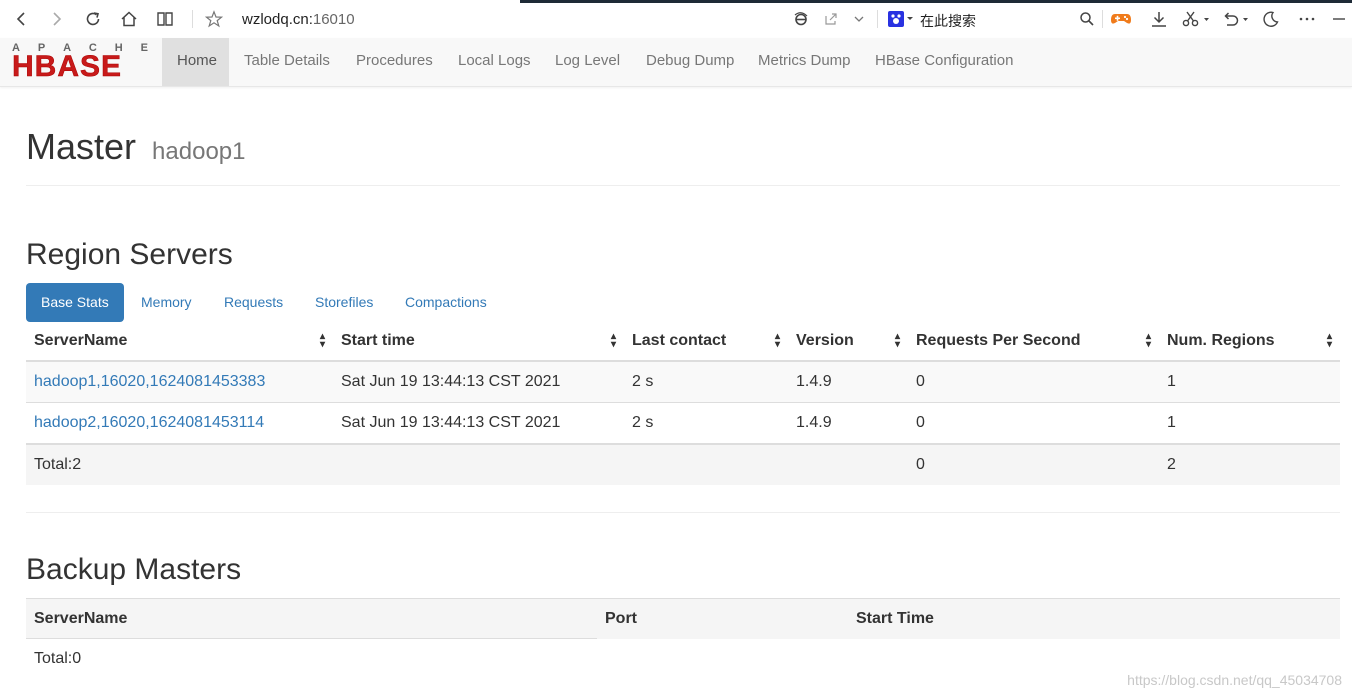 The height and width of the screenshot is (696, 1352). What do you see at coordinates (1196, 19) in the screenshot?
I see `scissors-icon` at bounding box center [1196, 19].